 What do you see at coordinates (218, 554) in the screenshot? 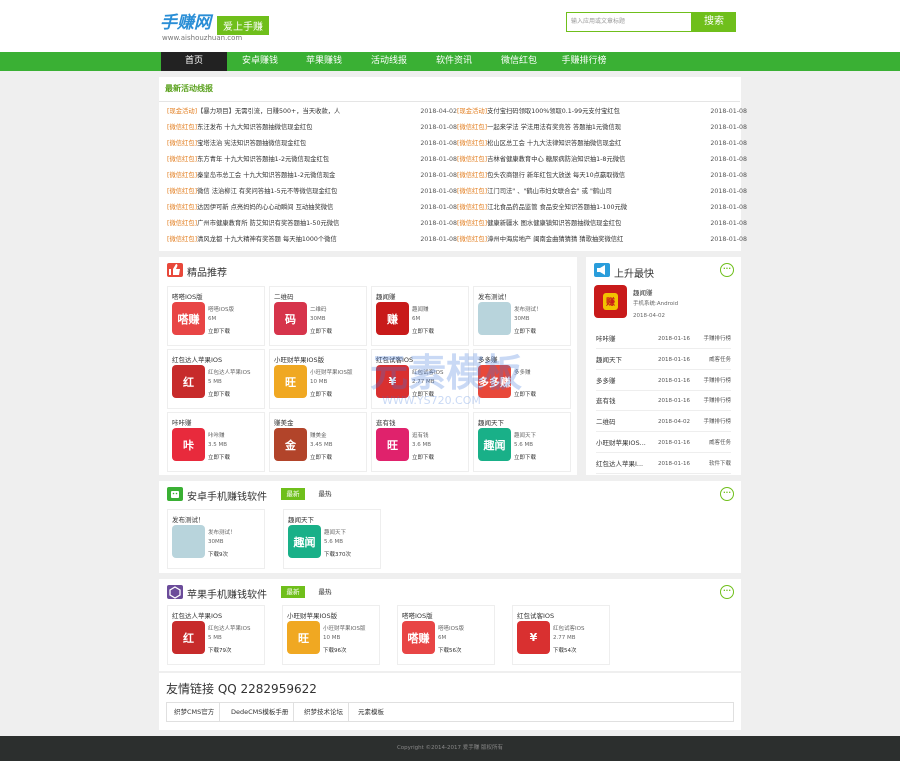
I see `download-link: 下载9次` at bounding box center [218, 554].